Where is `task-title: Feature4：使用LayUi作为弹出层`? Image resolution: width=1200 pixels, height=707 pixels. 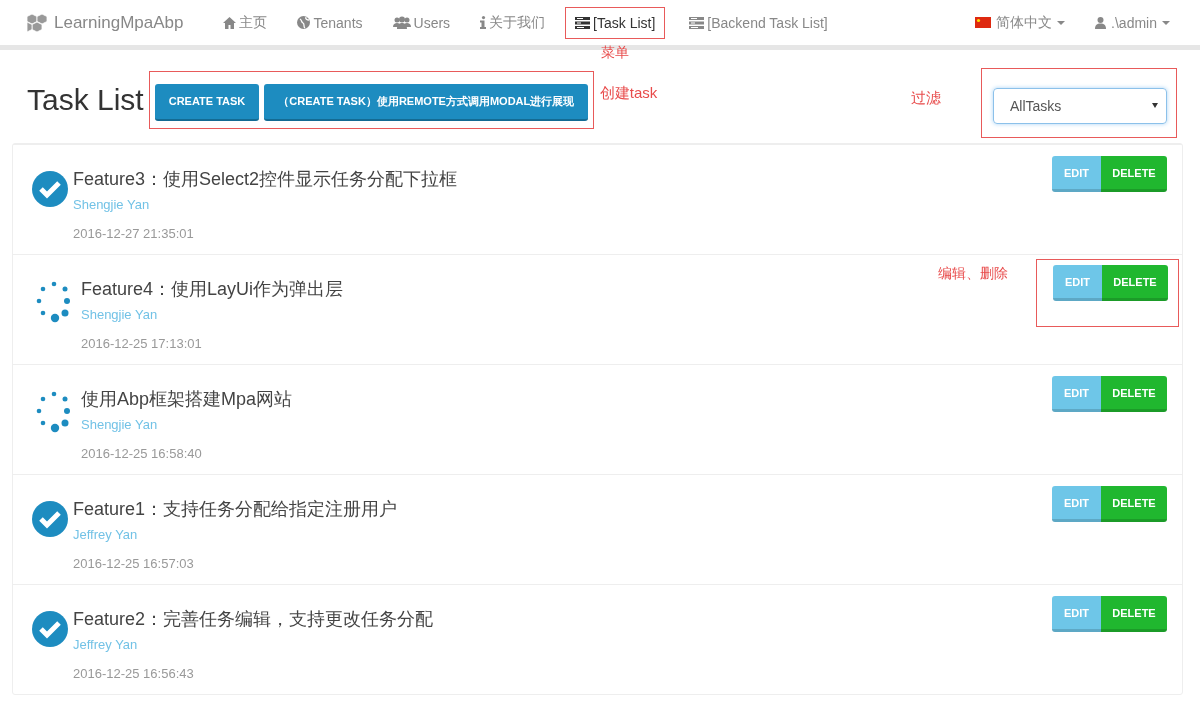
task-title: Feature4：使用LayUi作为弹出层 is located at coordinates (212, 289).